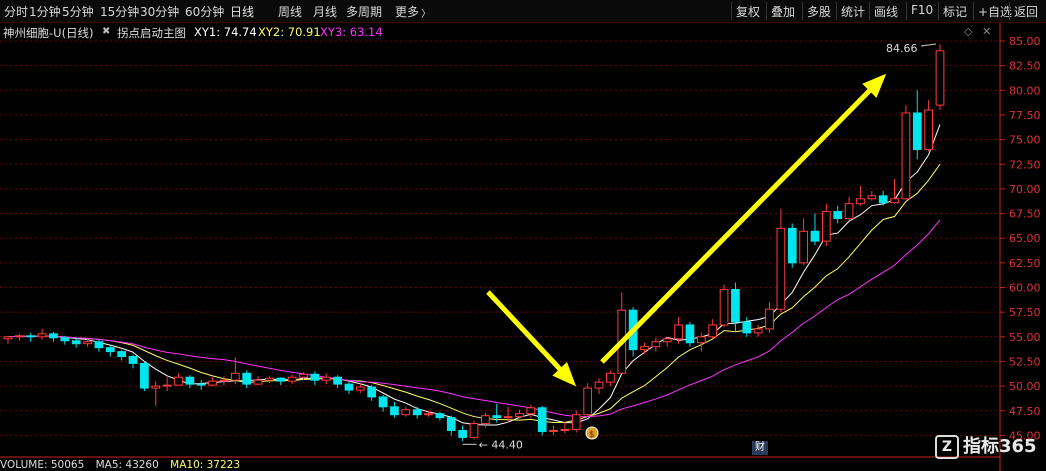  I want to click on toolbar-button-7: +自选, so click(995, 11).